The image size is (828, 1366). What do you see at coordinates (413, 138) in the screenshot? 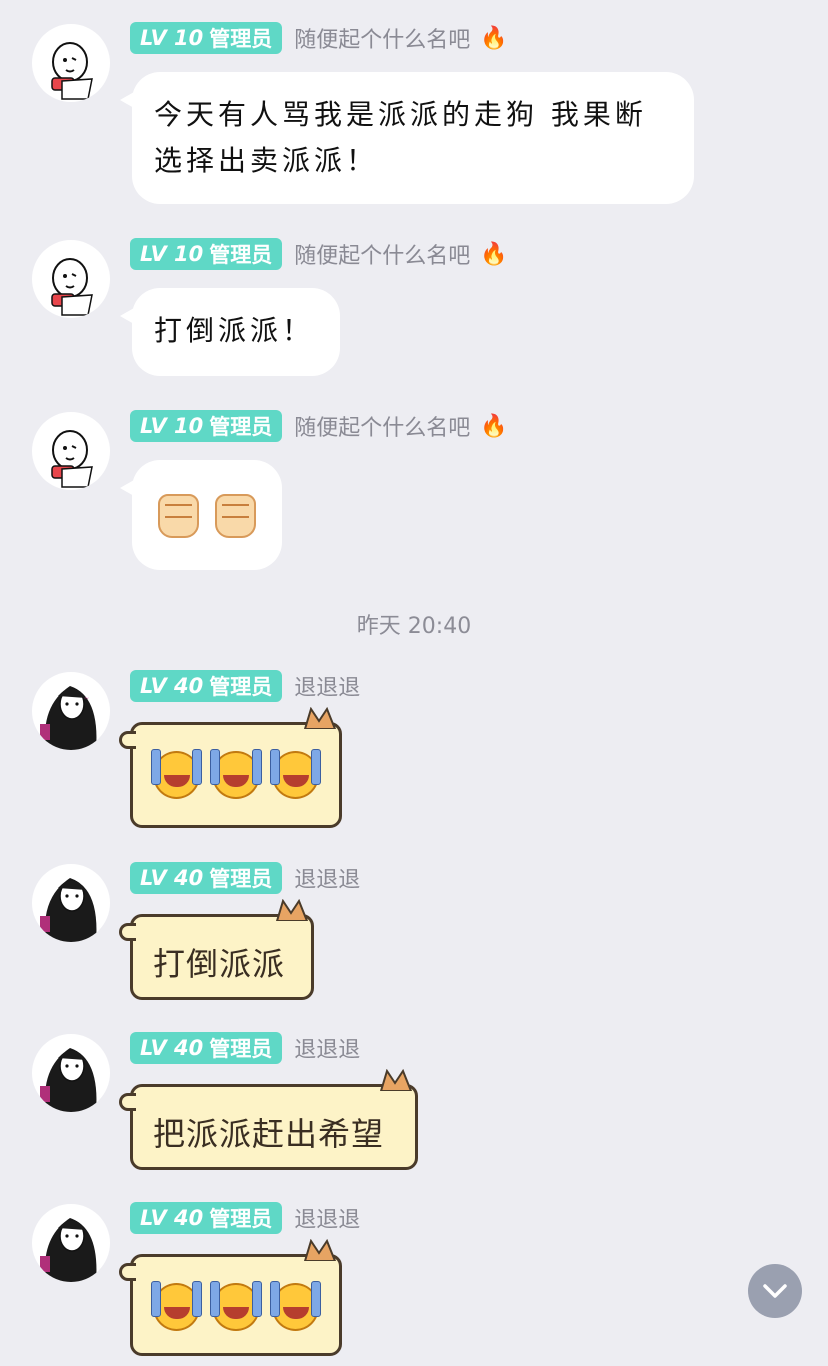
I see `message-text: 今天有人骂我是派派的走狗 我果断 选择出卖派派！` at bounding box center [413, 138].